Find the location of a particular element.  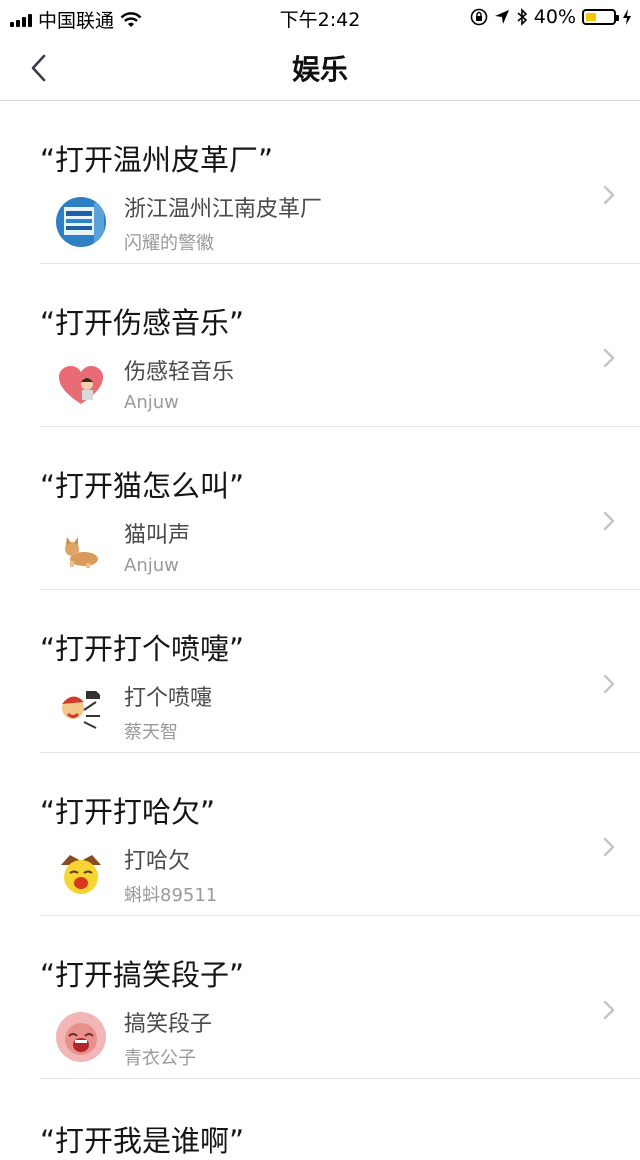

voice-command: “打开打个喷嚏” is located at coordinates (142, 649).